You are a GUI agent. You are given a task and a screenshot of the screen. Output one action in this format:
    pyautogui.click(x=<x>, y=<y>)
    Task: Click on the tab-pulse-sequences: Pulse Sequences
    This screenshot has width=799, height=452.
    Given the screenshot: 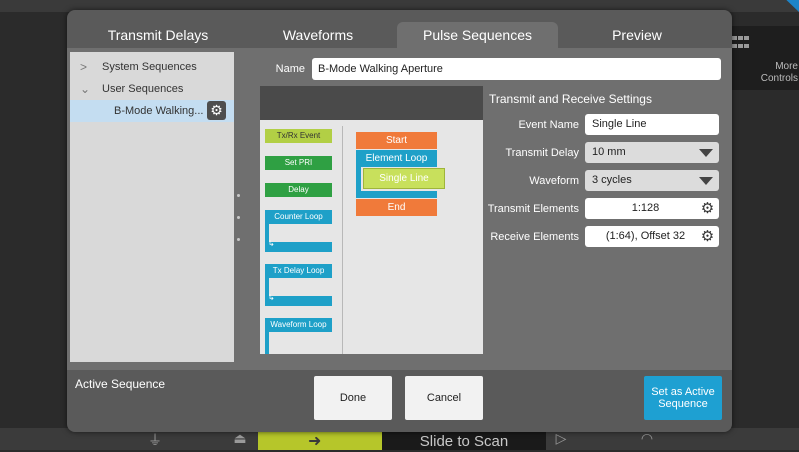 What is the action you would take?
    pyautogui.click(x=477, y=35)
    